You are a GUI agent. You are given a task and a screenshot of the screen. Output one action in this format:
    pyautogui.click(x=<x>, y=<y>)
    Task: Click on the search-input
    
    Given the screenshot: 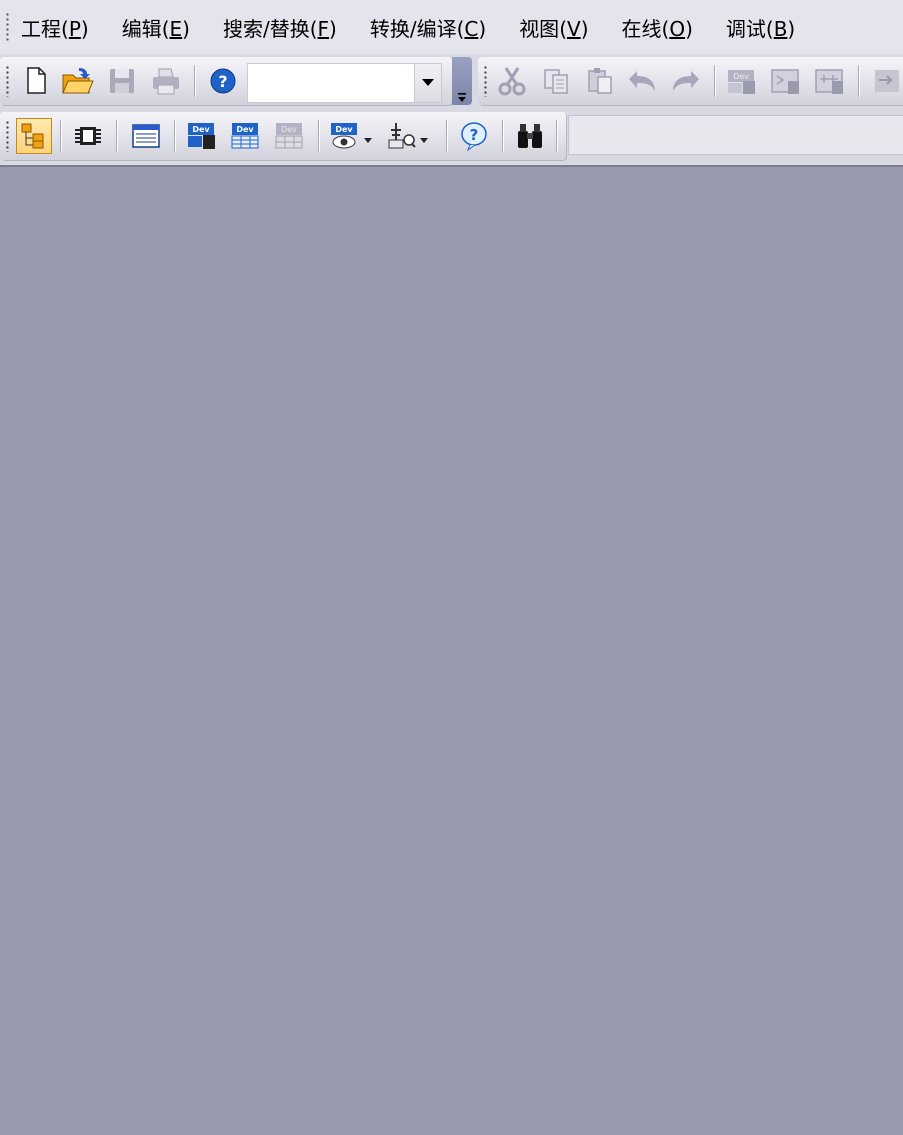 What is the action you would take?
    pyautogui.click(x=735, y=135)
    